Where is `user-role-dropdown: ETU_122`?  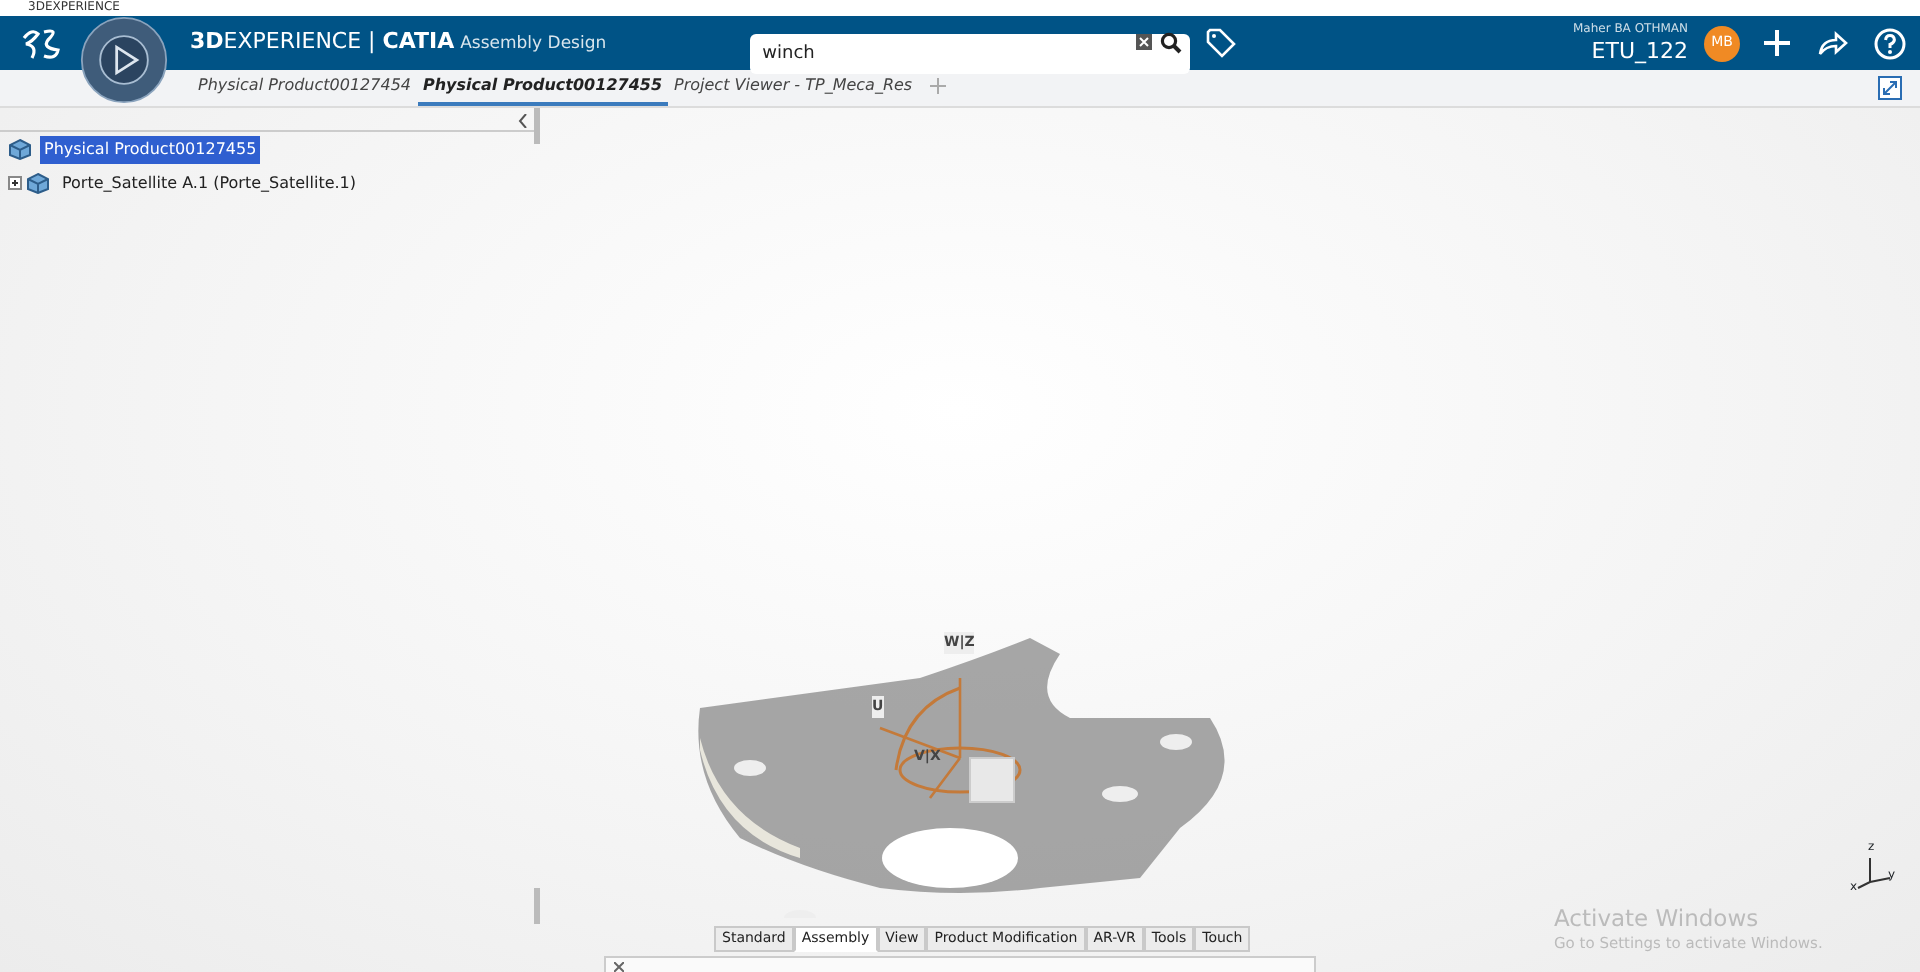
user-role-dropdown: ETU_122 is located at coordinates (1630, 51).